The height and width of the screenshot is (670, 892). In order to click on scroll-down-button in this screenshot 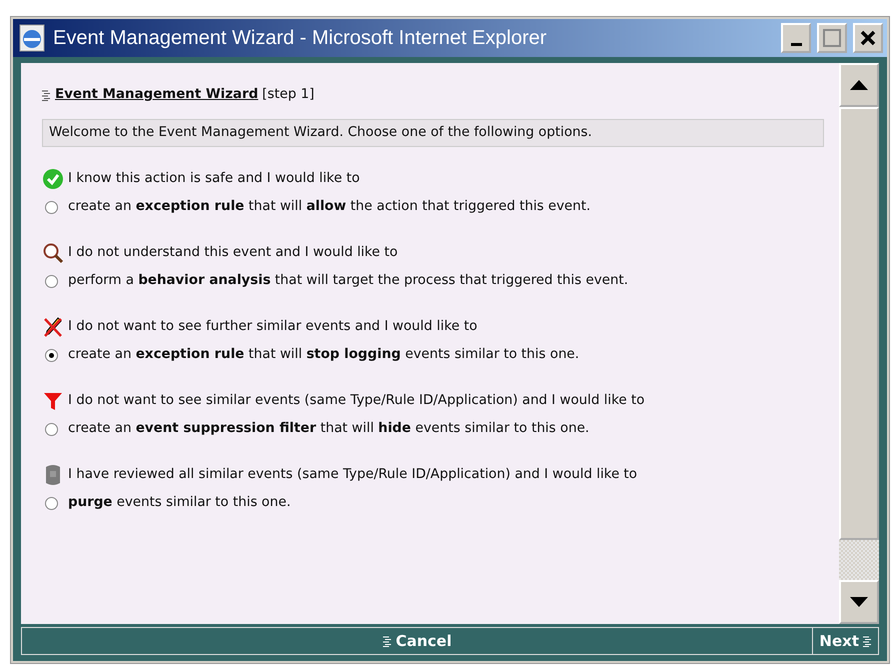, I will do `click(859, 602)`.